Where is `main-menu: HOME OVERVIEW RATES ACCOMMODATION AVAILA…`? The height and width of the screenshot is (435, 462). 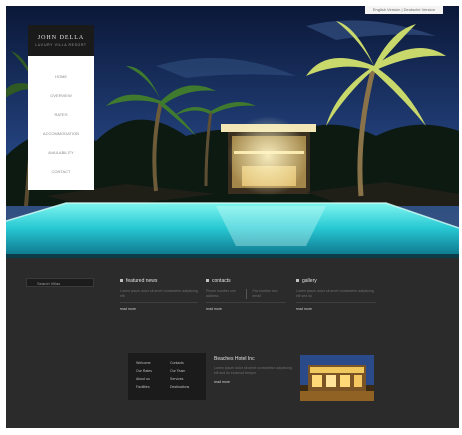
main-menu: HOME OVERVIEW RATES ACCOMMODATION AVAILA… is located at coordinates (61, 123).